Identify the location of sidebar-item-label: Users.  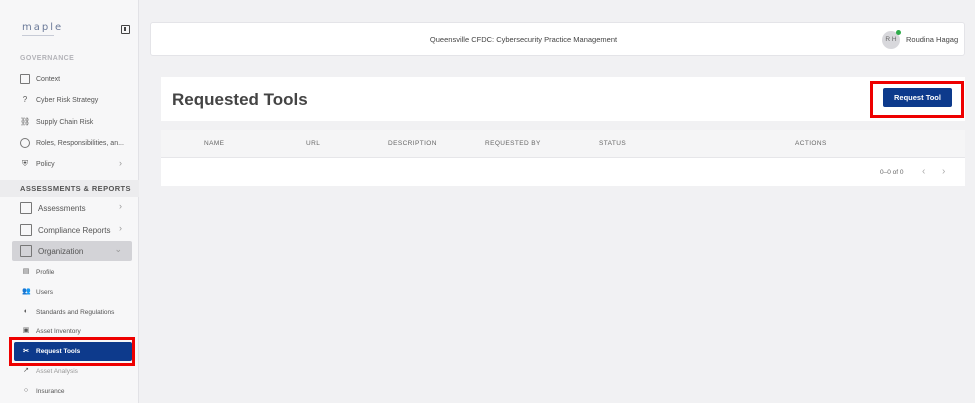
(44, 292).